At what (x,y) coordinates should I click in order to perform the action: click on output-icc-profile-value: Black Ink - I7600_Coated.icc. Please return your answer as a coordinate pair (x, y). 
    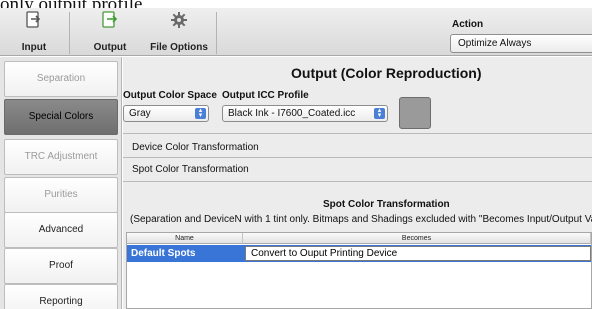
    Looking at the image, I should click on (292, 113).